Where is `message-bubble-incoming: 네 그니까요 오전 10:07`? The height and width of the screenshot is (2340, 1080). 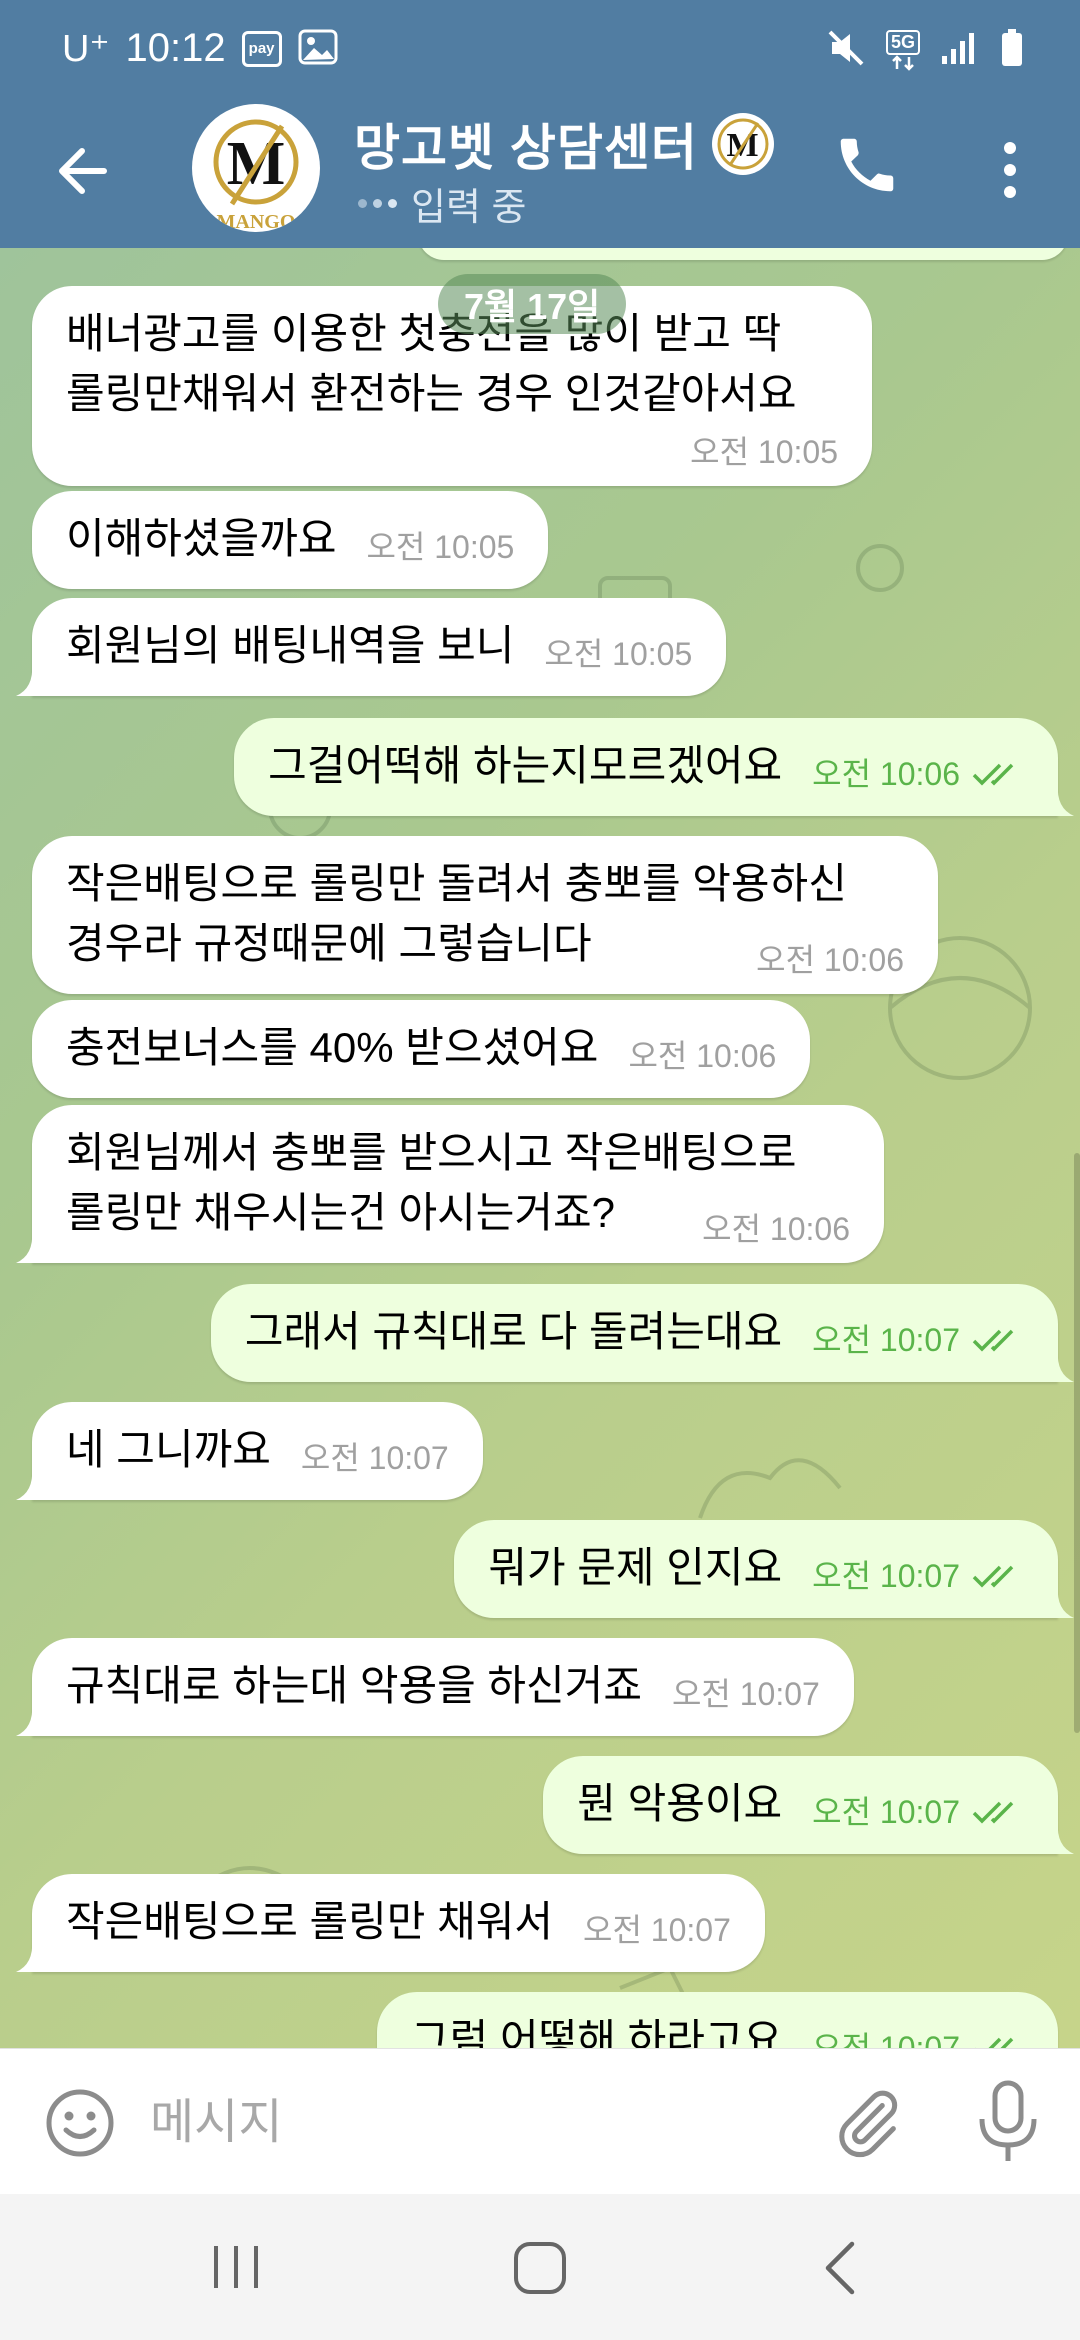 message-bubble-incoming: 네 그니까요 오전 10:07 is located at coordinates (249, 1451).